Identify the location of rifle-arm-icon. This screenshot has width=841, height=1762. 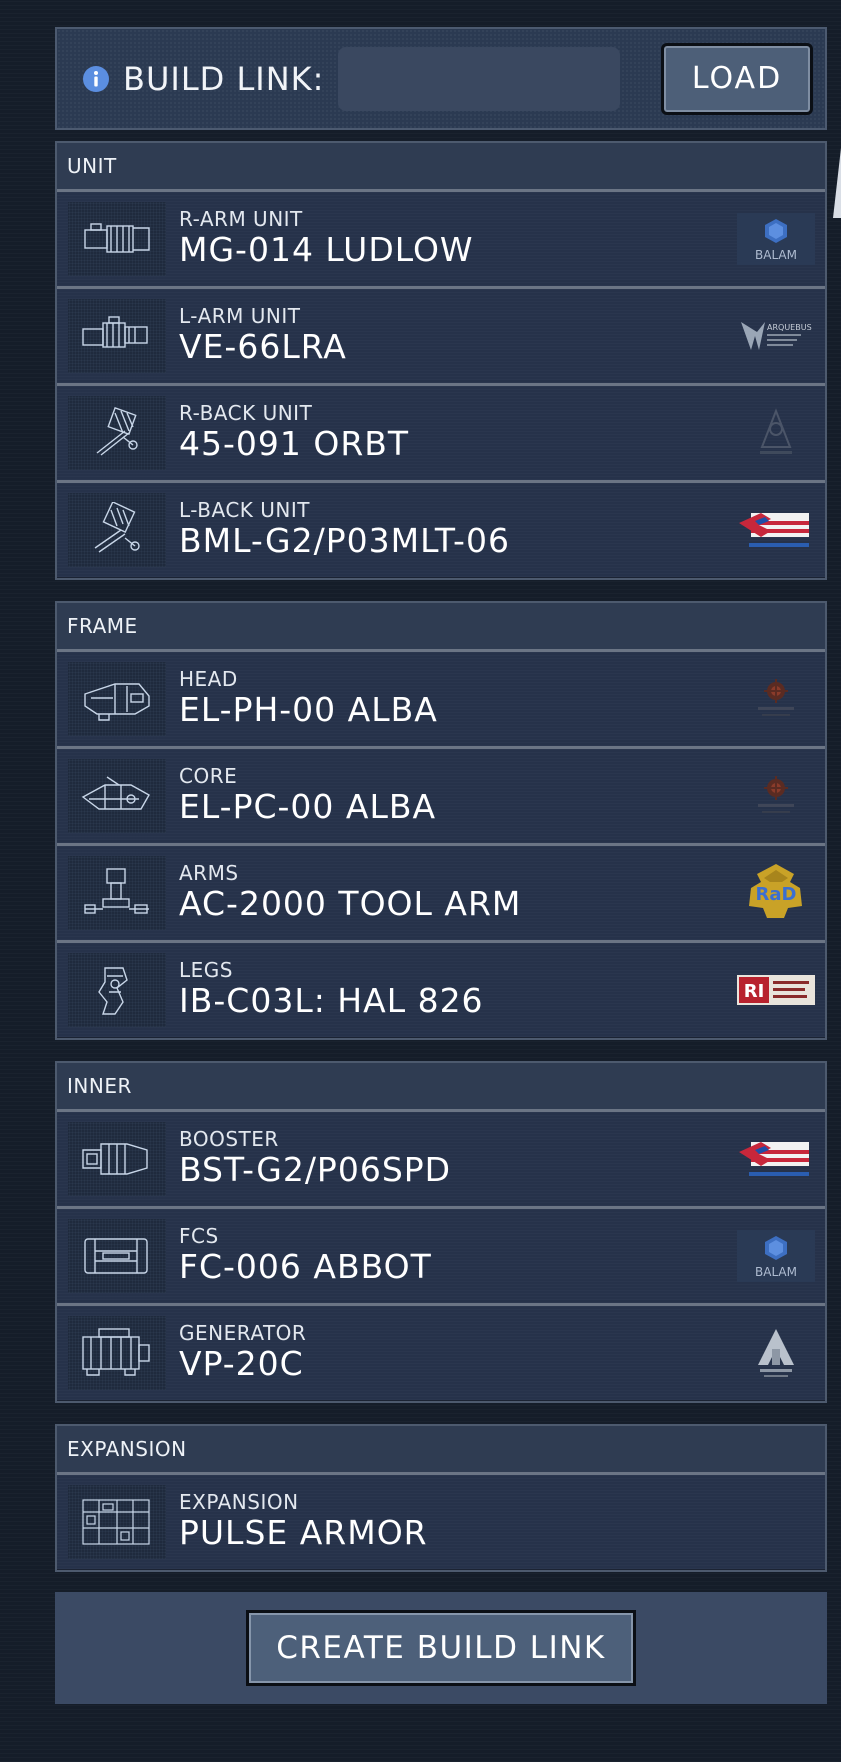
(117, 336).